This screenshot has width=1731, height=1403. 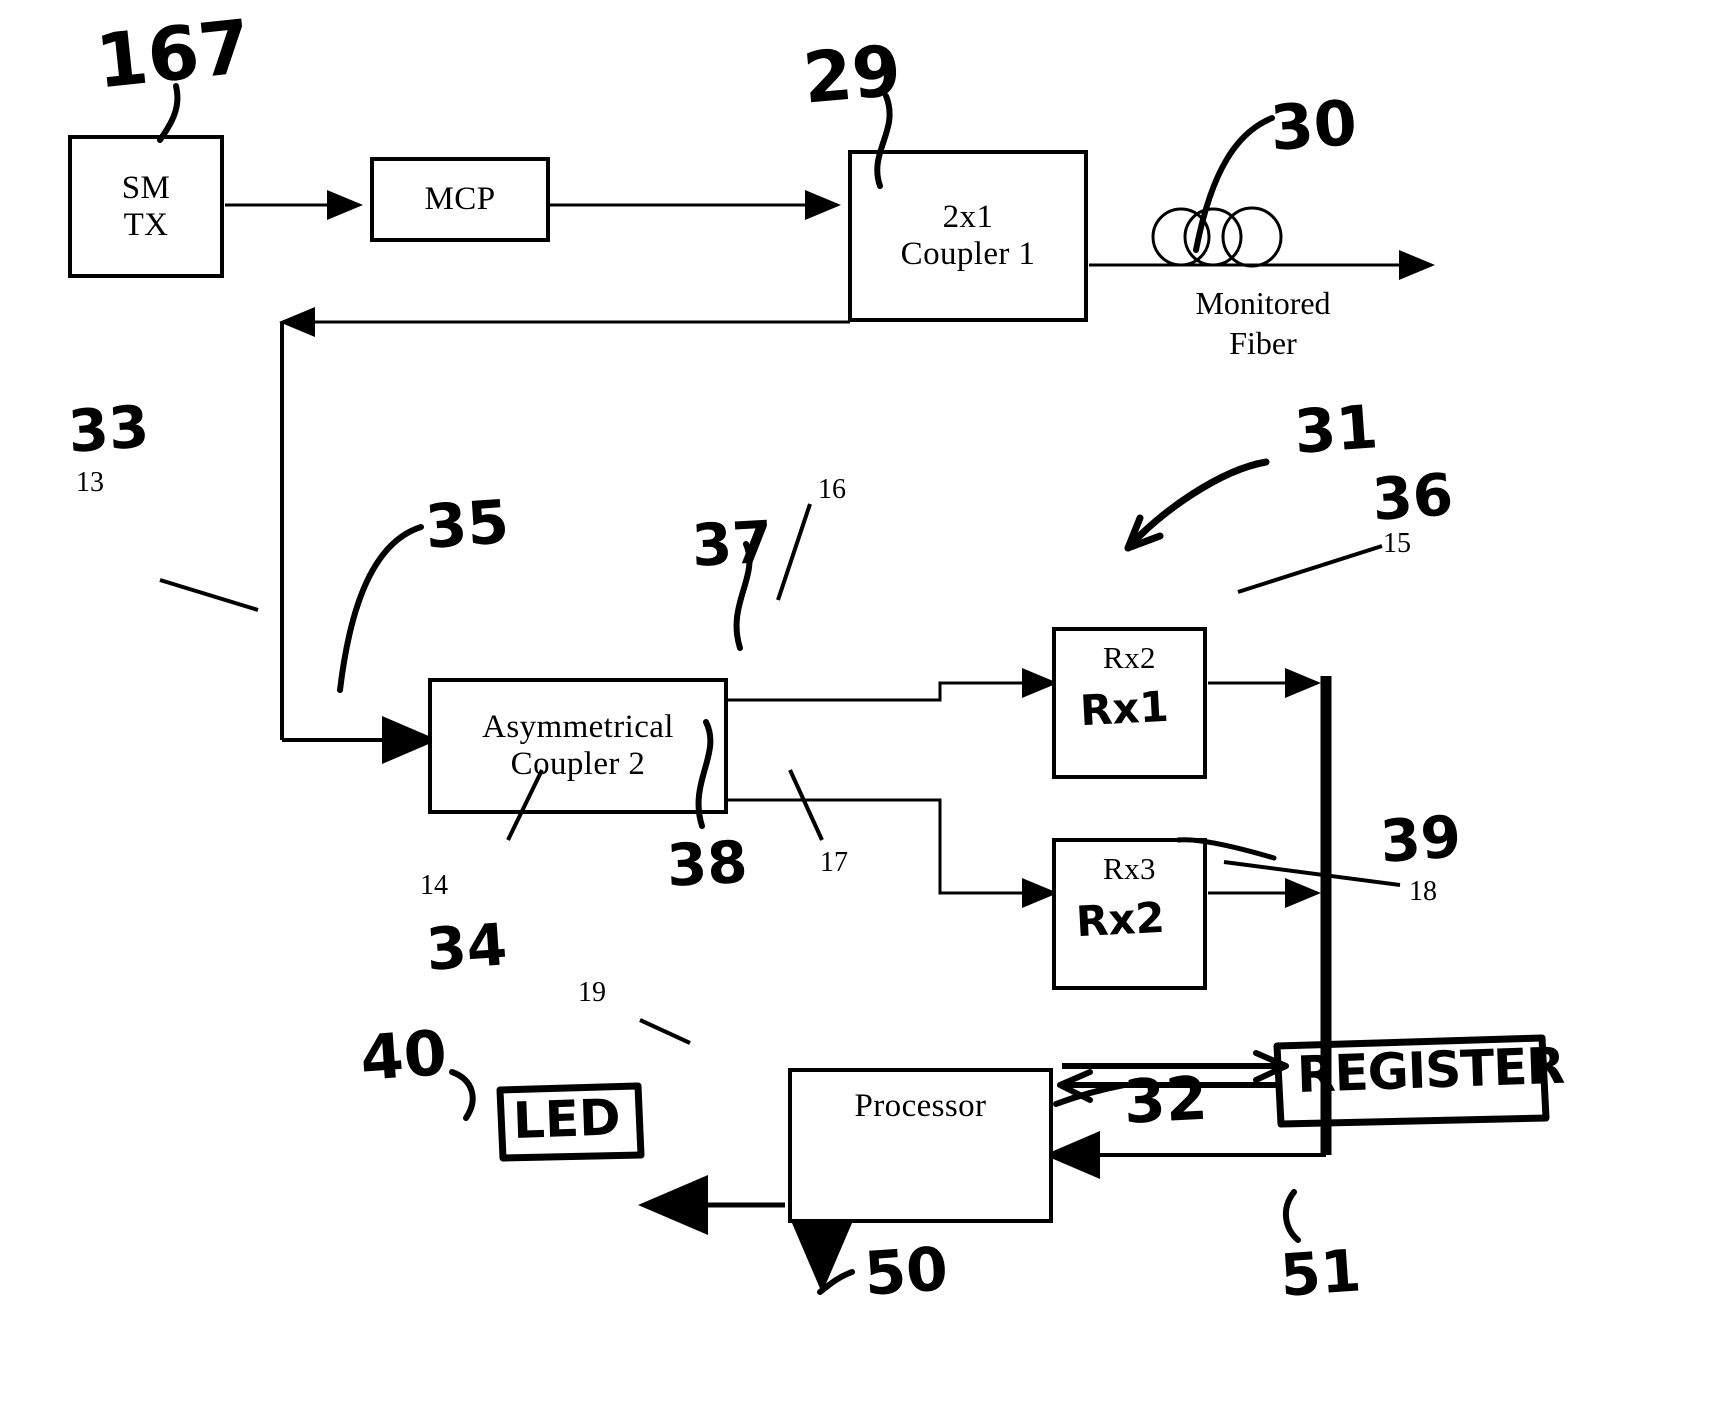 What do you see at coordinates (1314, 125) in the screenshot?
I see `hand-ref-30: 30` at bounding box center [1314, 125].